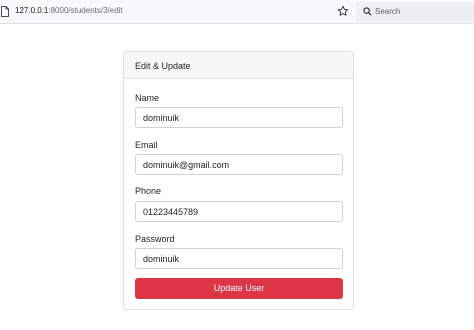 The width and height of the screenshot is (474, 330). What do you see at coordinates (239, 211) in the screenshot?
I see `phone-field` at bounding box center [239, 211].